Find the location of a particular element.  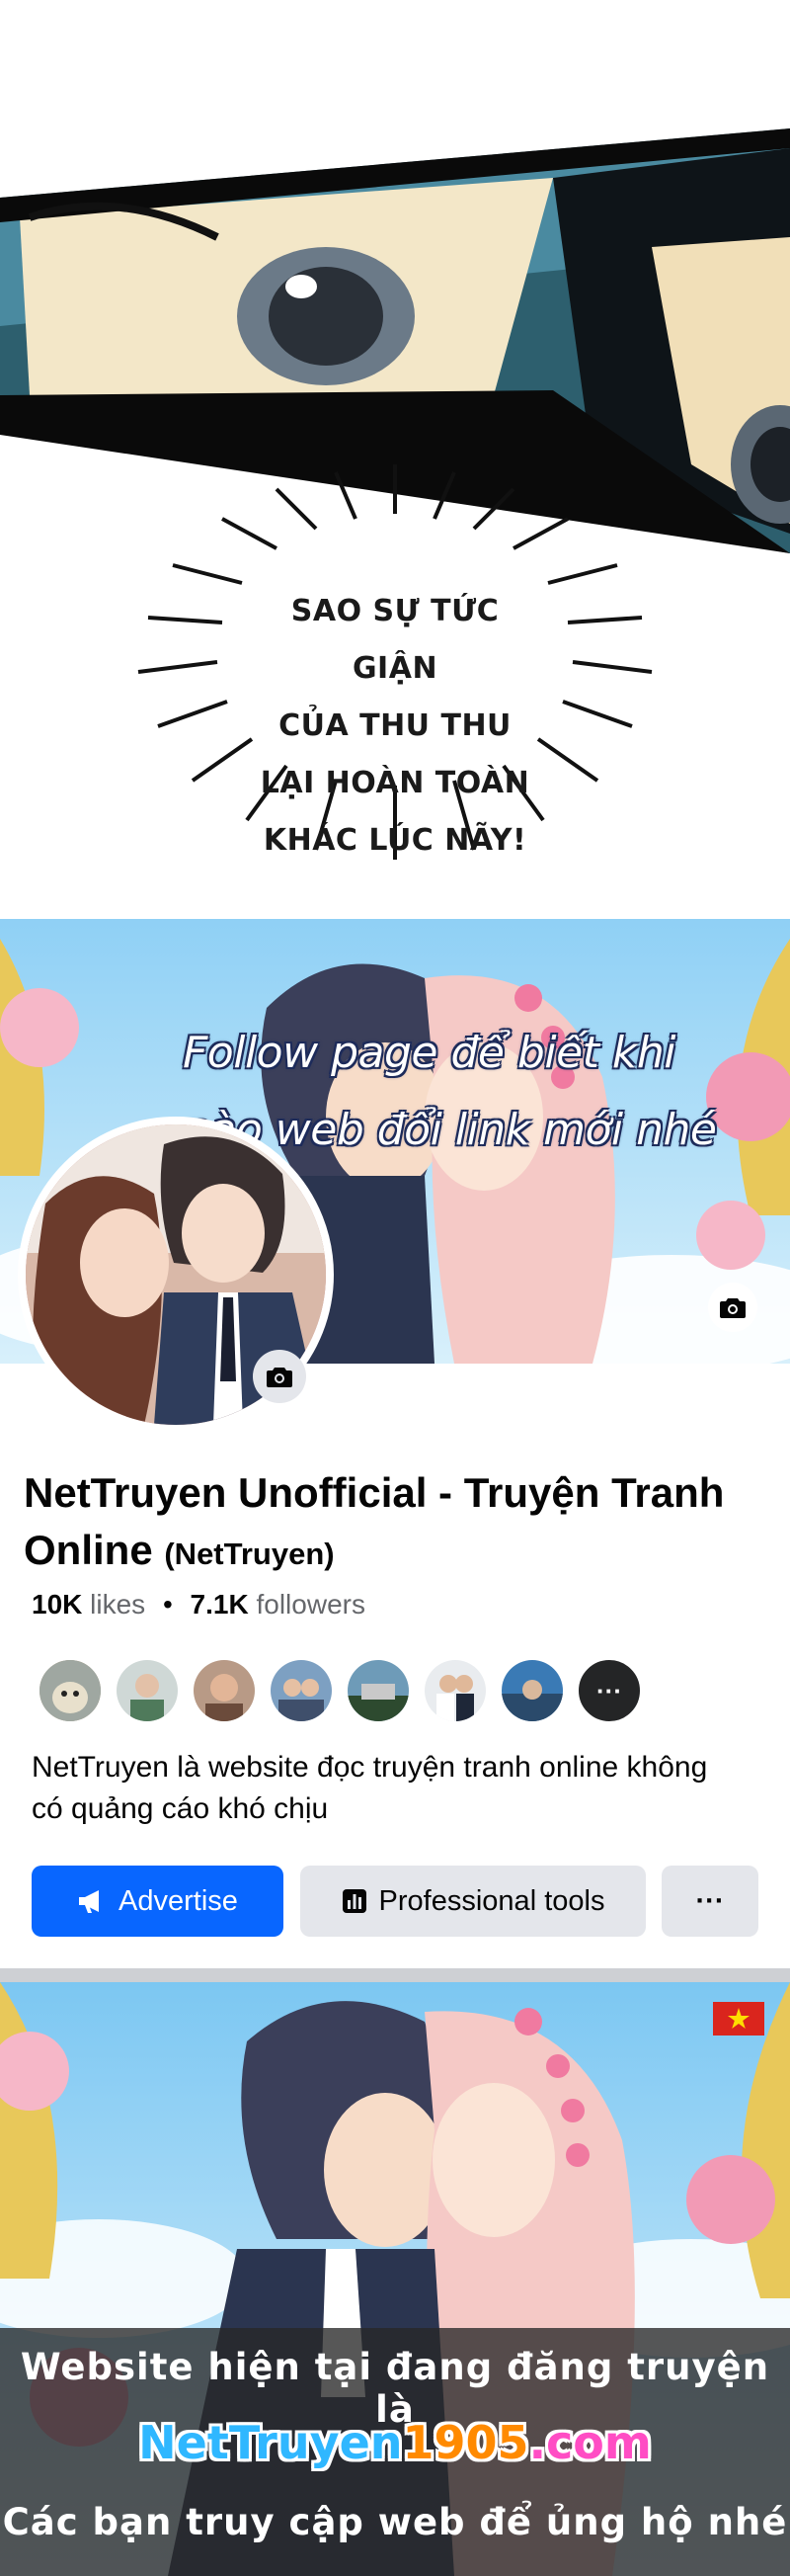

site-name-part: .com is located at coordinates (590, 2442).